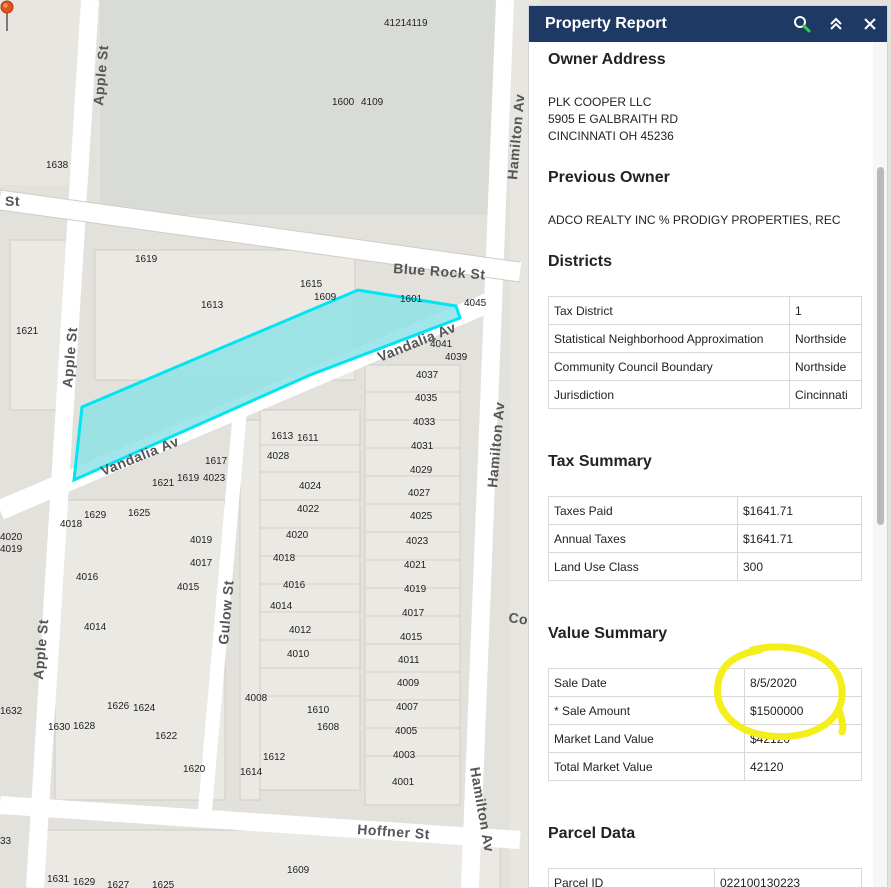 The image size is (891, 888). What do you see at coordinates (427, 375) in the screenshot?
I see `parcel-number: 4037` at bounding box center [427, 375].